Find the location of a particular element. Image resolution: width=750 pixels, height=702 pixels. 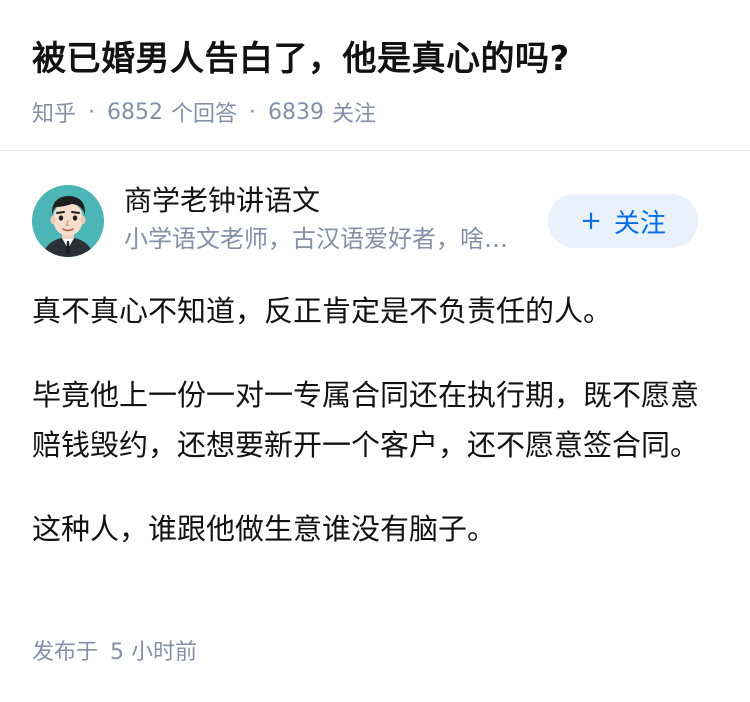

source-label: 知乎 is located at coordinates (54, 112).